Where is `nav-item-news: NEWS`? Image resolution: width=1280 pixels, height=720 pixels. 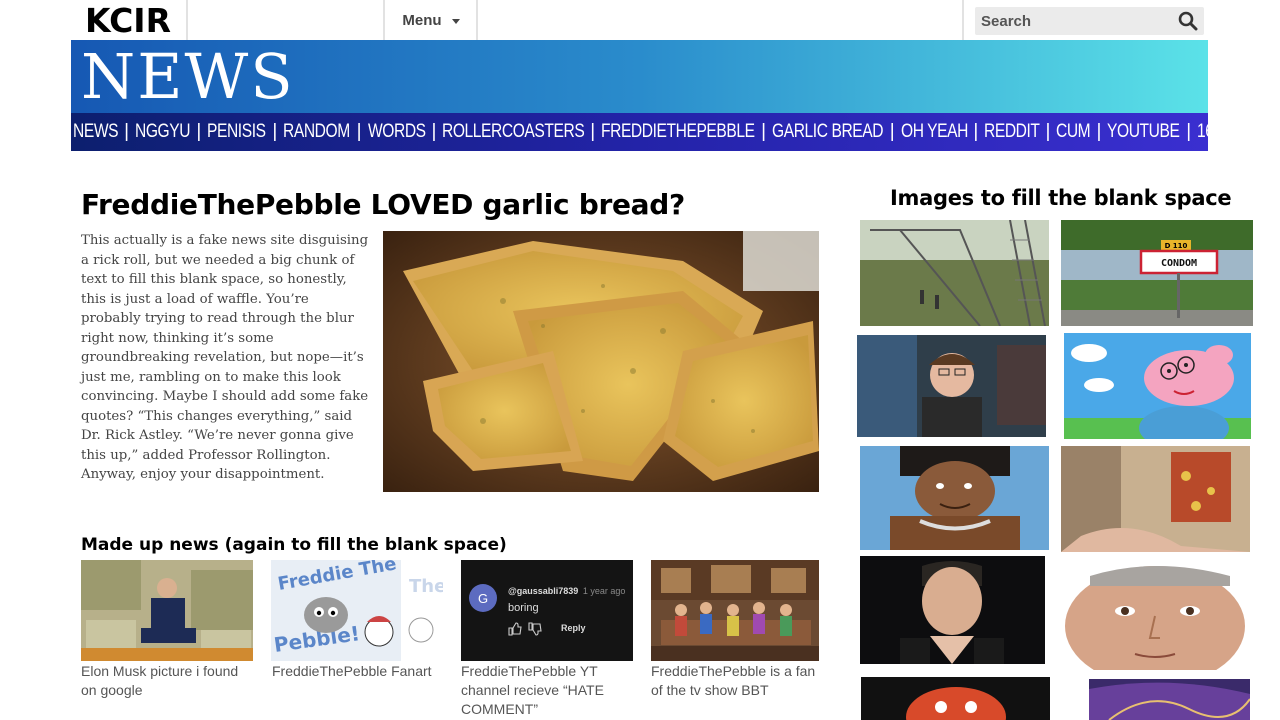 nav-item-news: NEWS is located at coordinates (96, 132).